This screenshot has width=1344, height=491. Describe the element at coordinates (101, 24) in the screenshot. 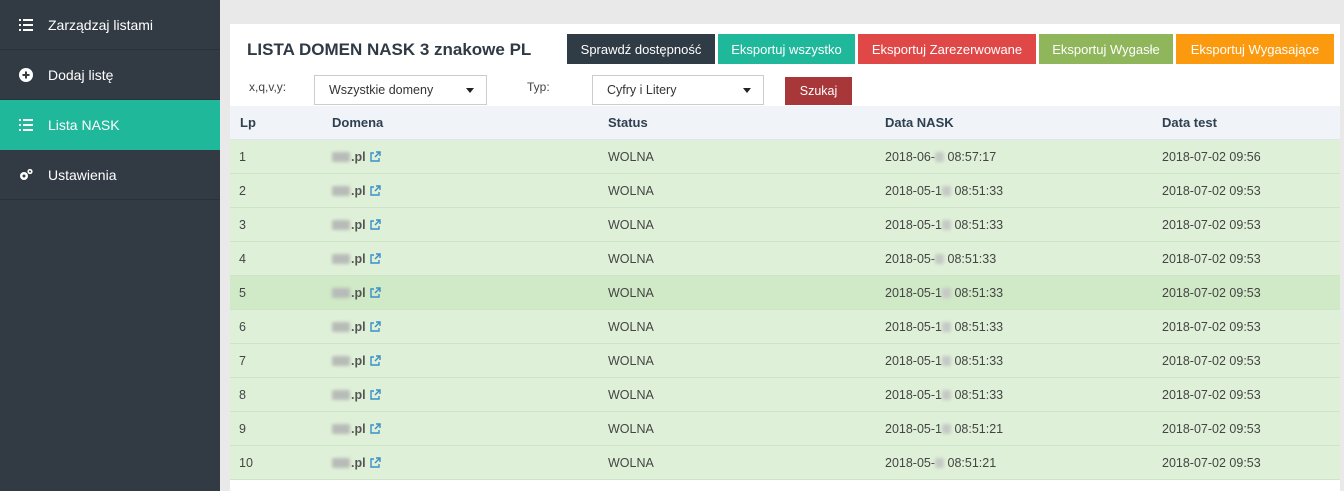

I see `sidebar-item-label: Zarządzaj listami` at that location.